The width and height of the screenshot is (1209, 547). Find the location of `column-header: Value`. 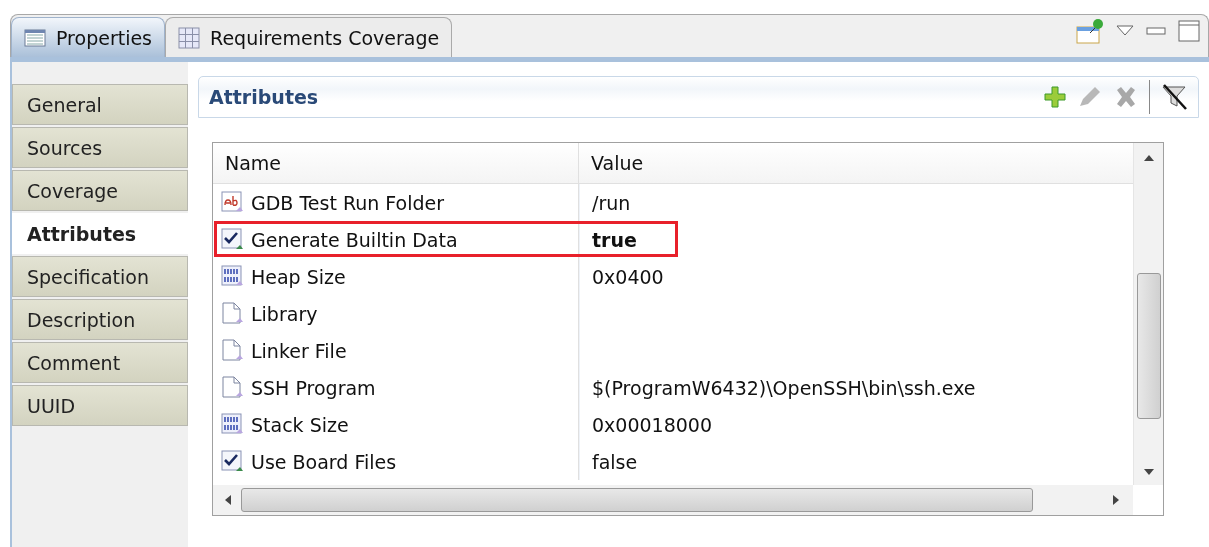

column-header: Value is located at coordinates (617, 163).